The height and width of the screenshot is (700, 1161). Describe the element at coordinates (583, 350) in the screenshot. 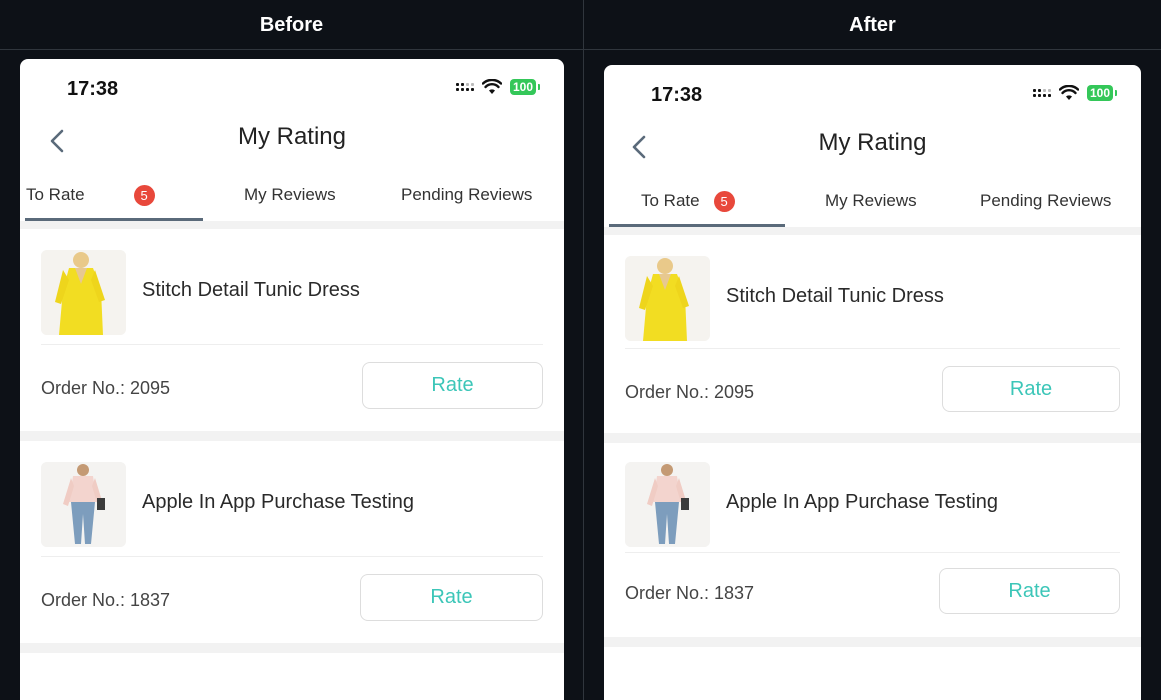

I see `column-divider` at that location.